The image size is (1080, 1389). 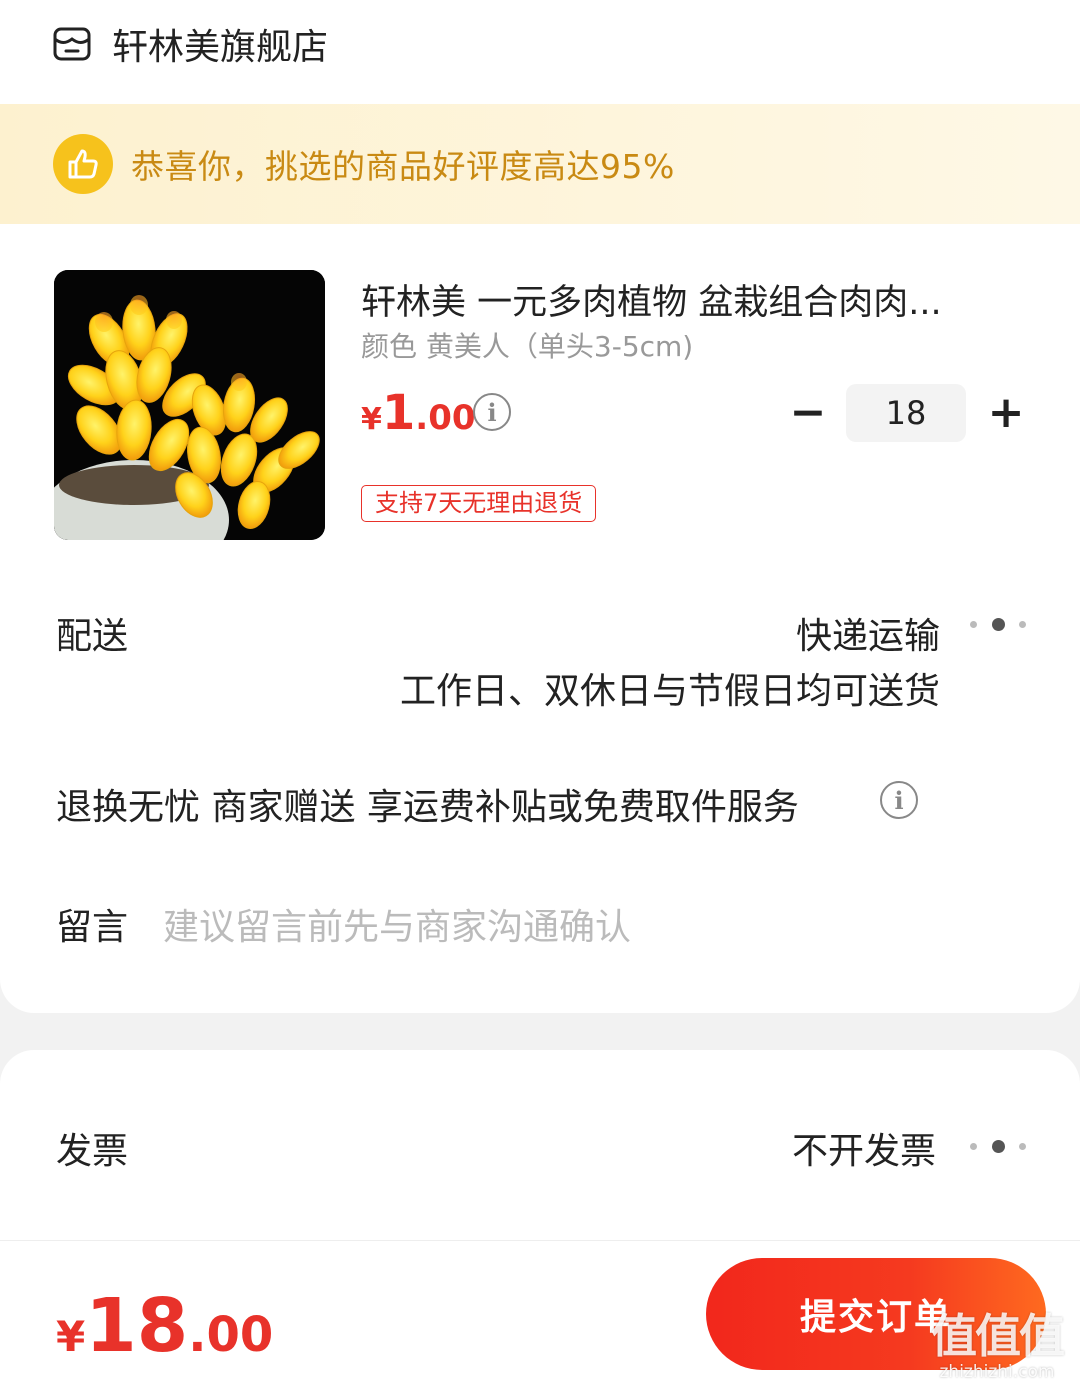 I want to click on total-price: ¥ 18 .00, so click(x=164, y=1326).